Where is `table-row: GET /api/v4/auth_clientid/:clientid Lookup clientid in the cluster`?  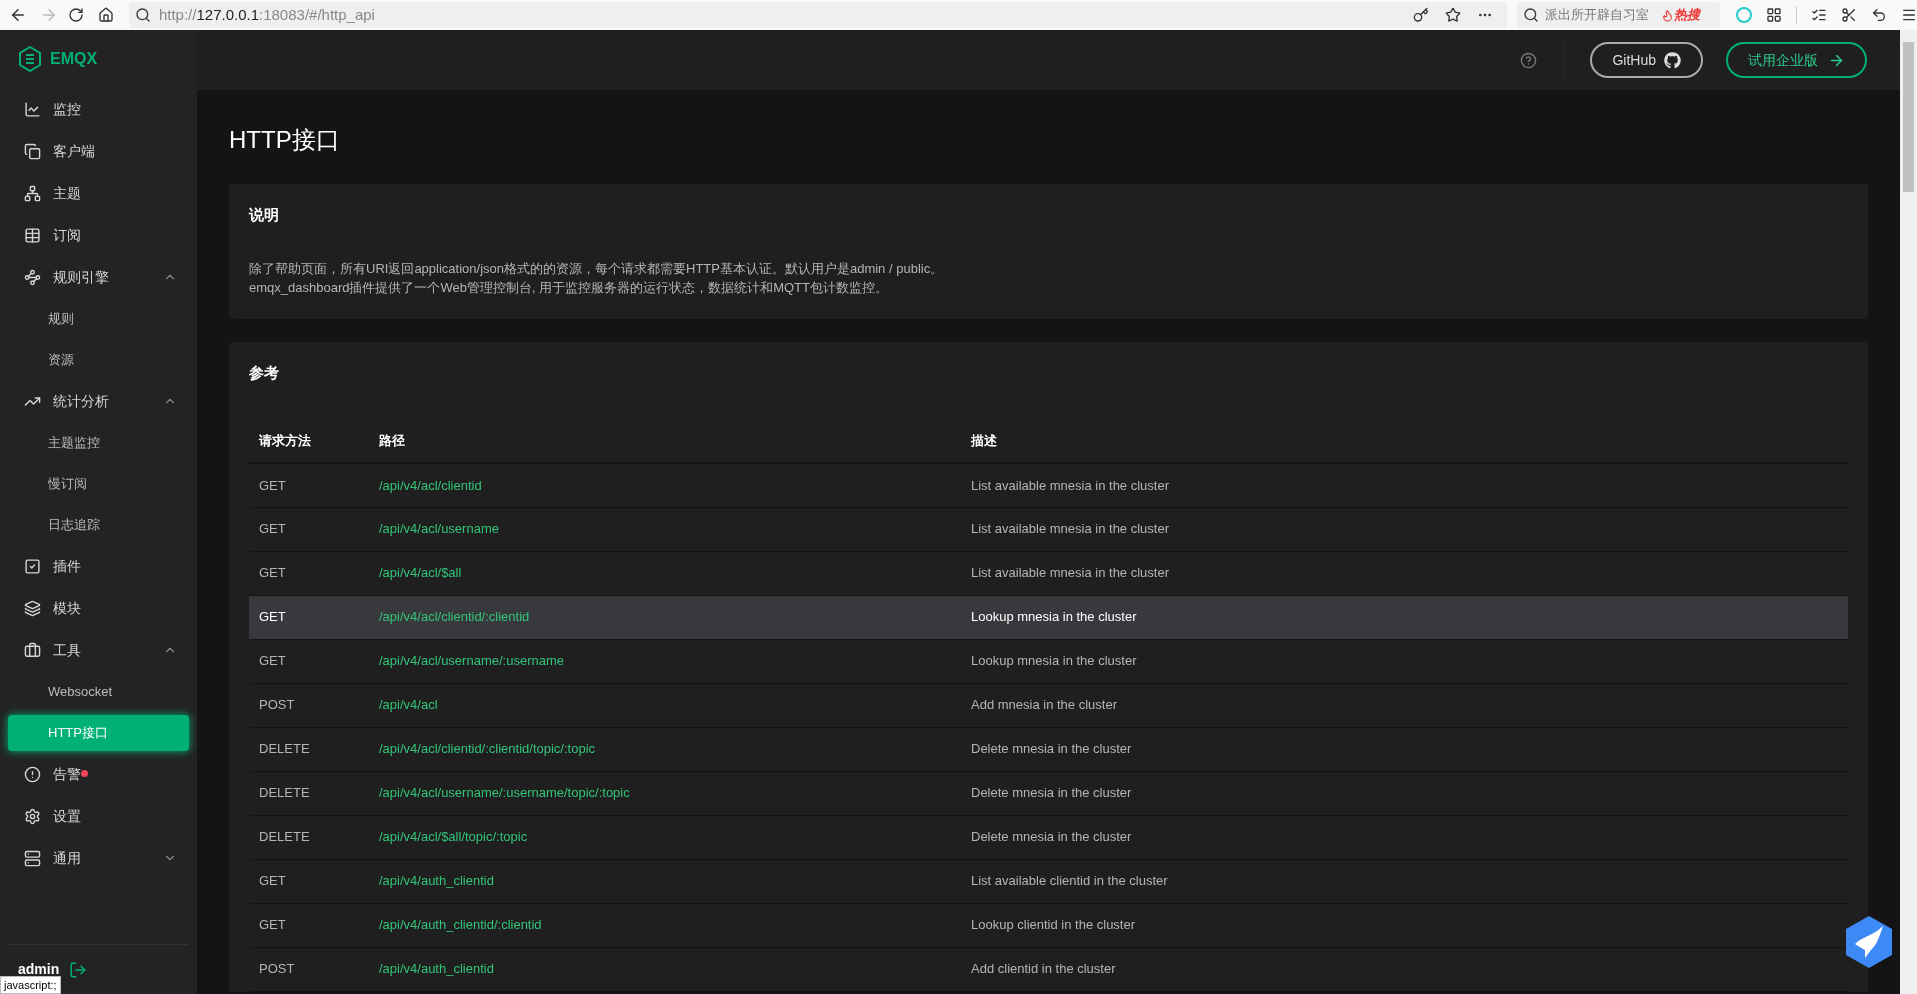 table-row: GET /api/v4/auth_clientid/:clientid Lookup clientid in the cluster is located at coordinates (1048, 925).